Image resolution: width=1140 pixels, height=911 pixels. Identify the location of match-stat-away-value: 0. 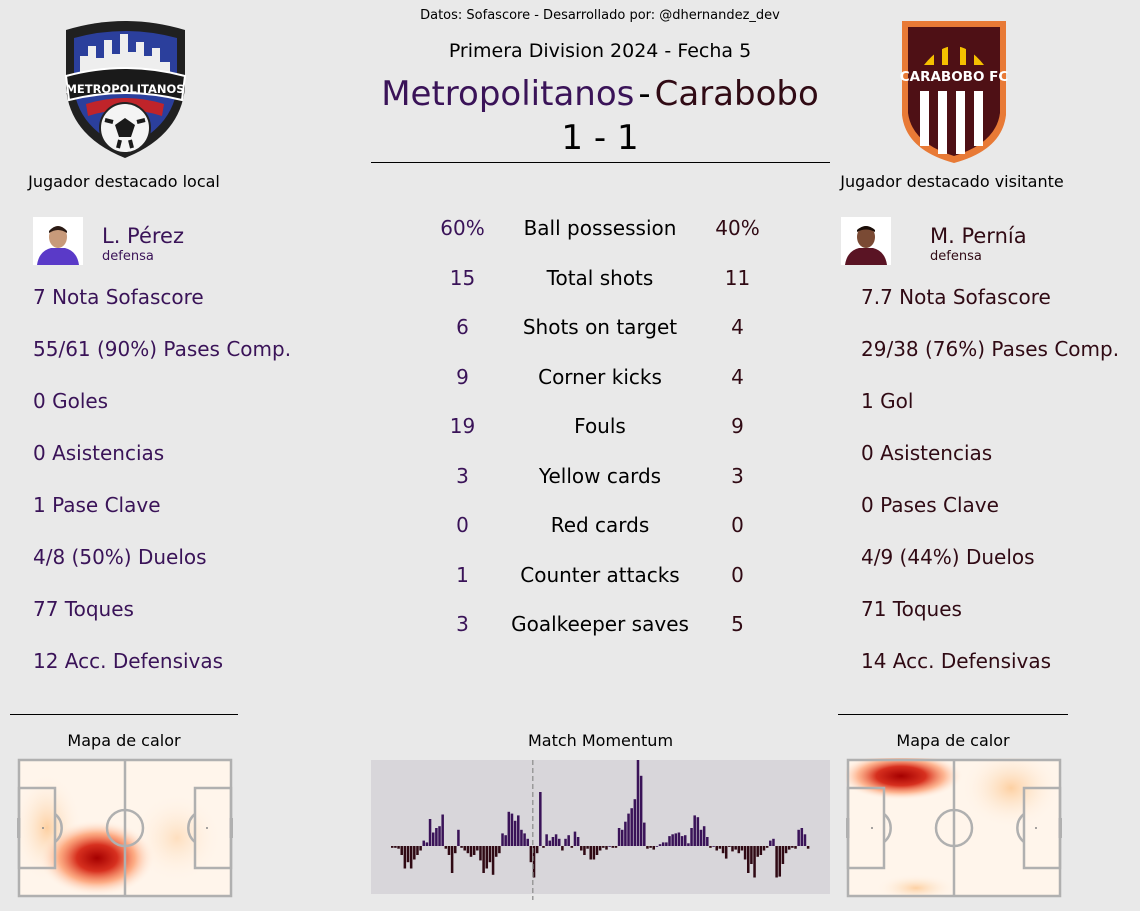
(737, 525).